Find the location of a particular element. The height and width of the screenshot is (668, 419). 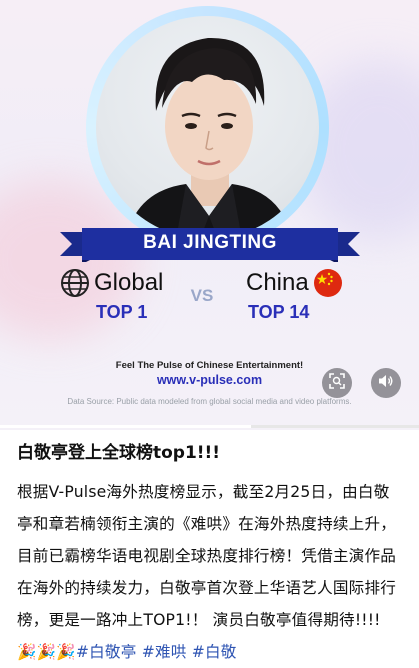

banner-name: BAI JINGTING is located at coordinates (210, 242).